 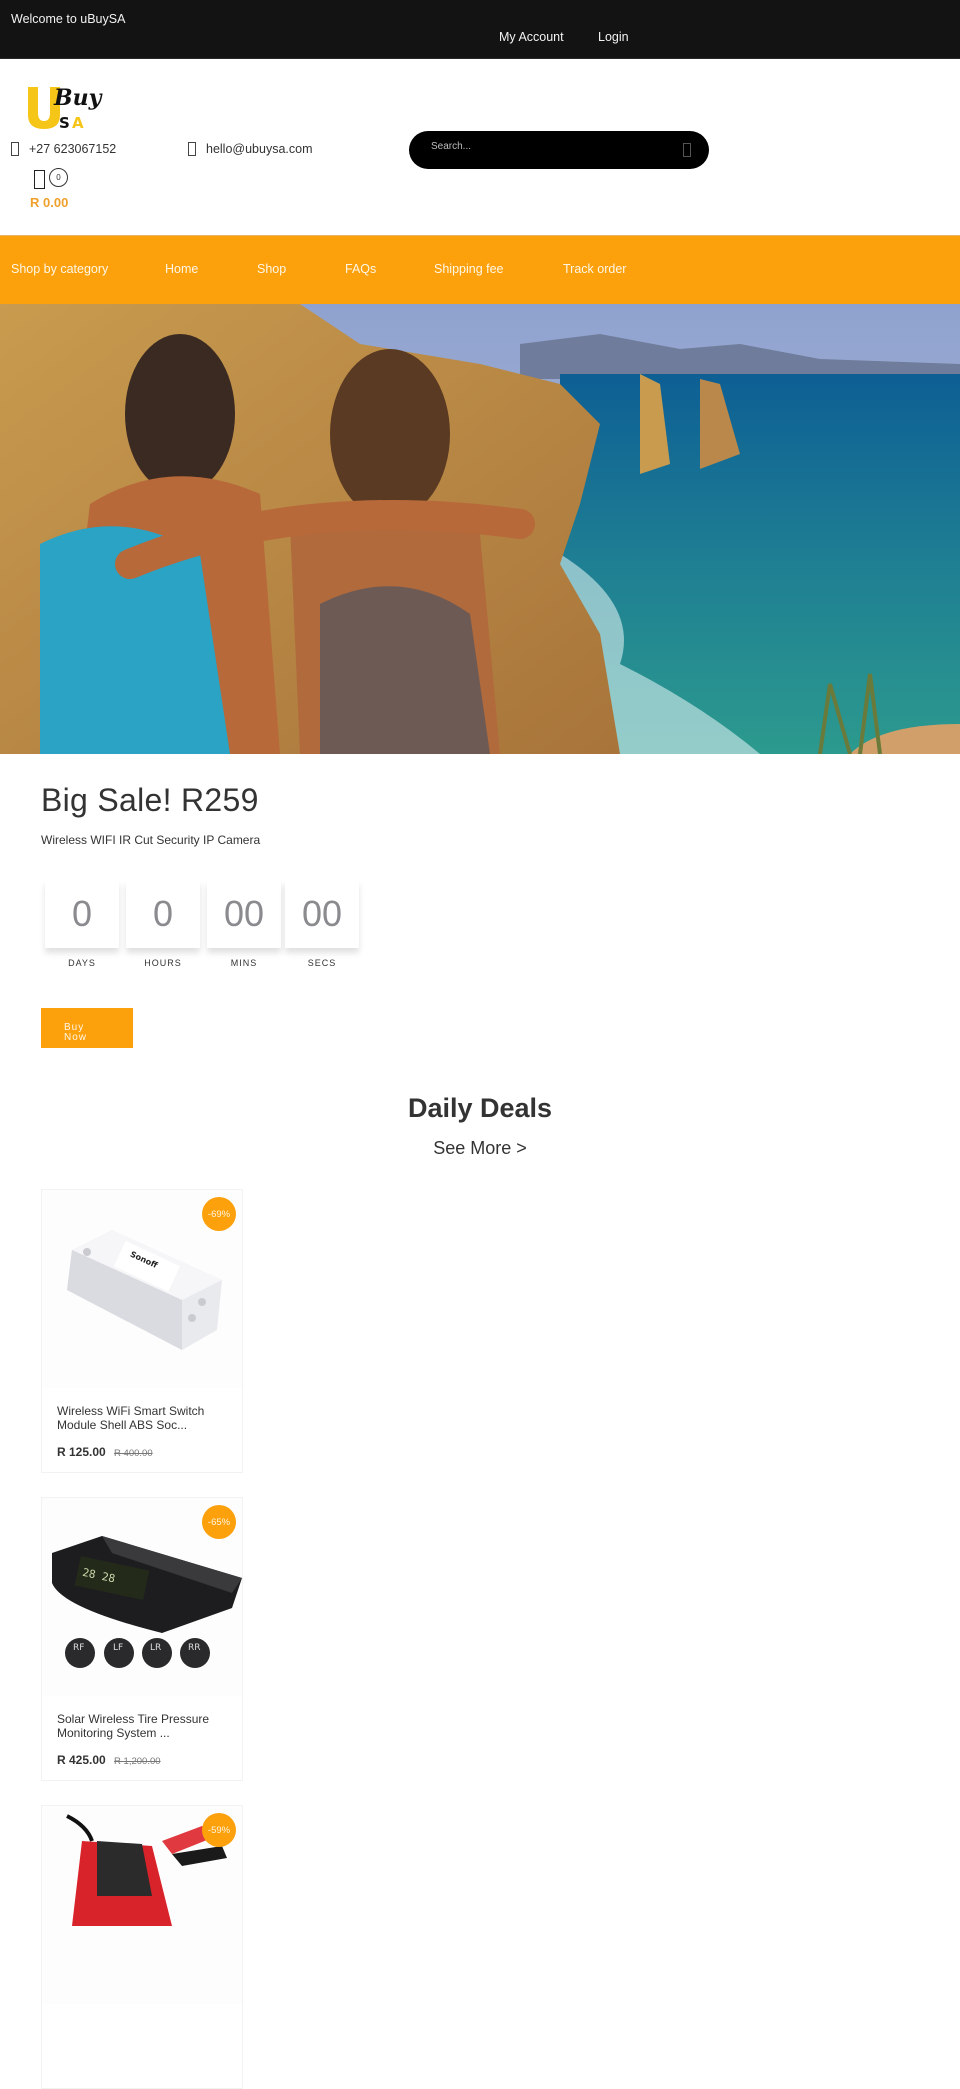 I want to click on cart-total: R 0.00, so click(x=49, y=202).